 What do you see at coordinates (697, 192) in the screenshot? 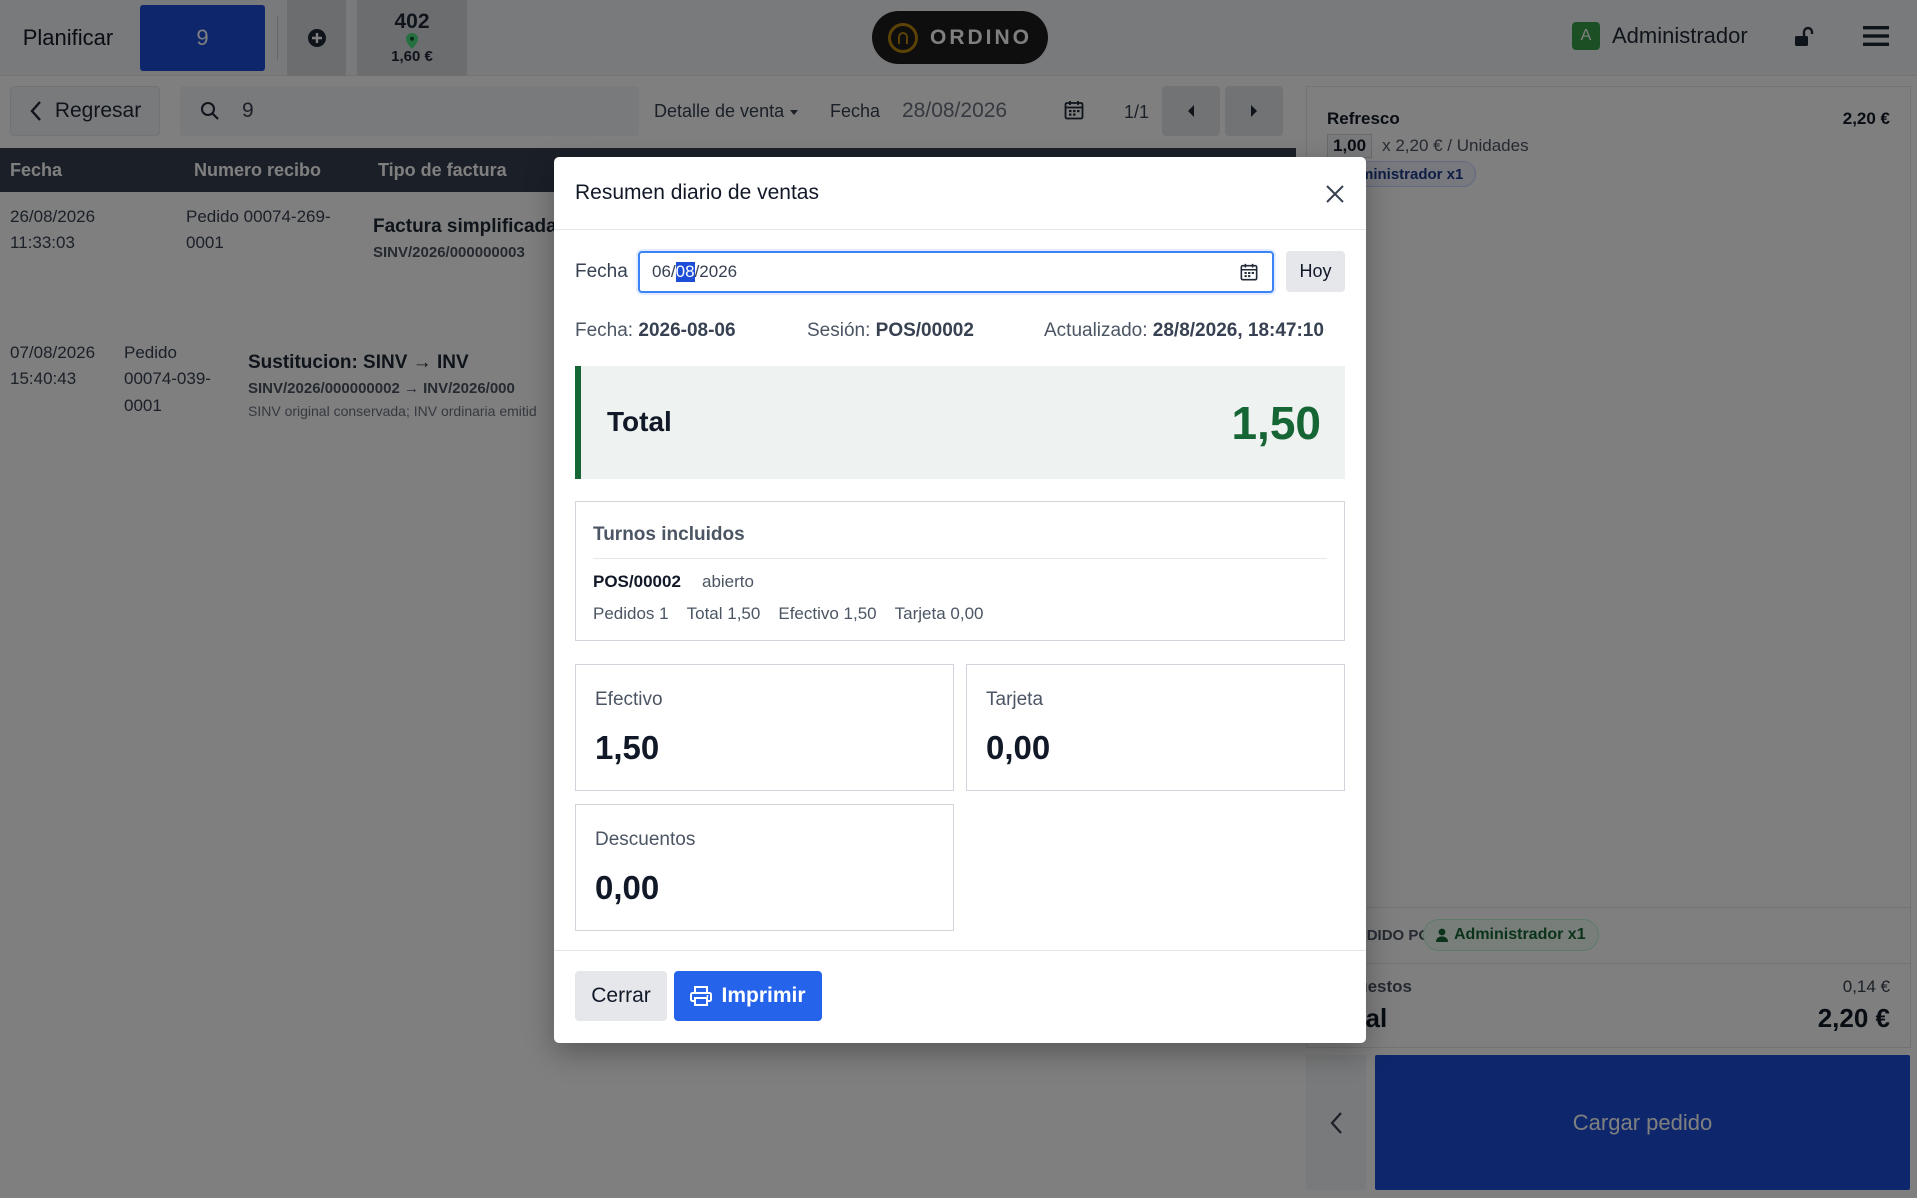
I see `dialog-title: Resumen diario de ventas` at bounding box center [697, 192].